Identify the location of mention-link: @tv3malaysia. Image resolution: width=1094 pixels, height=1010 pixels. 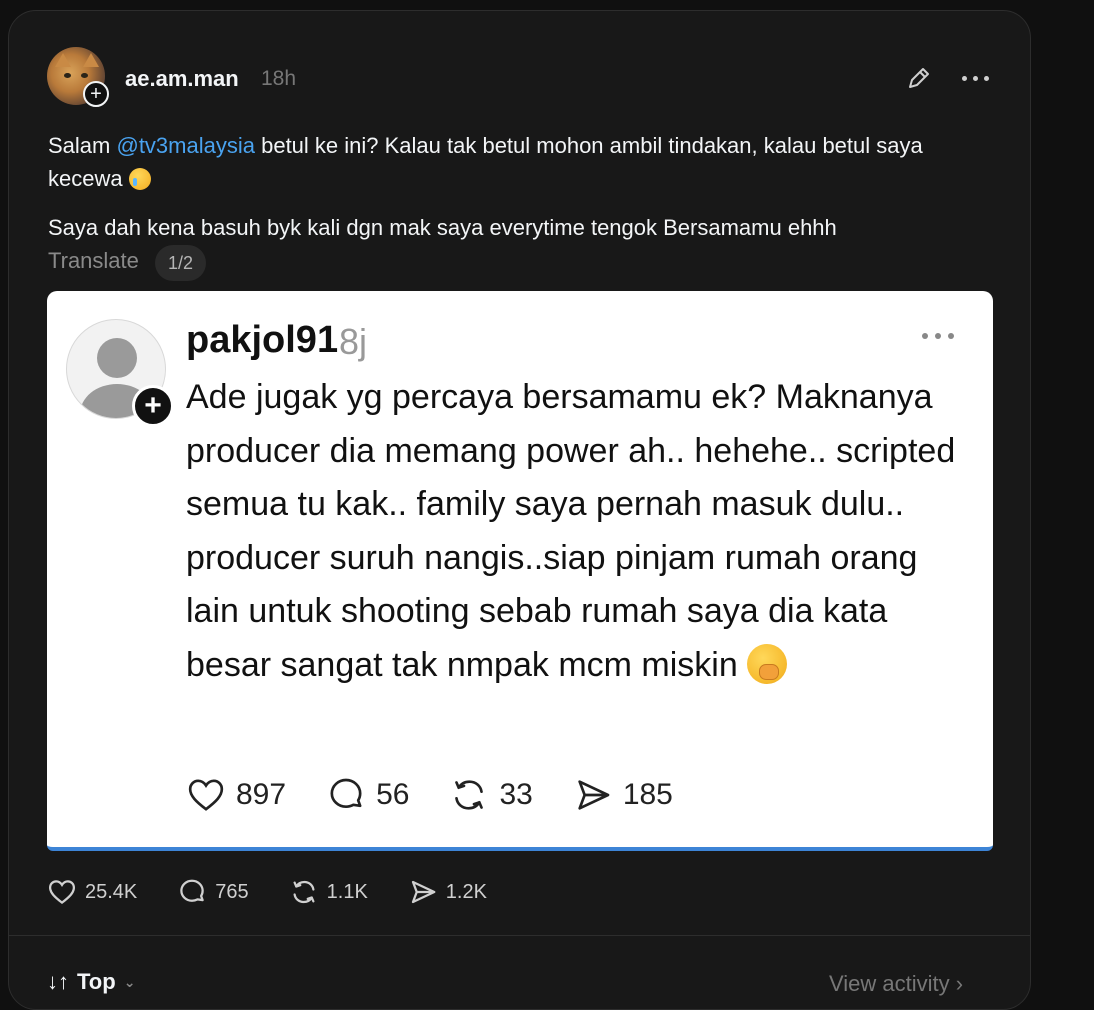
(185, 145).